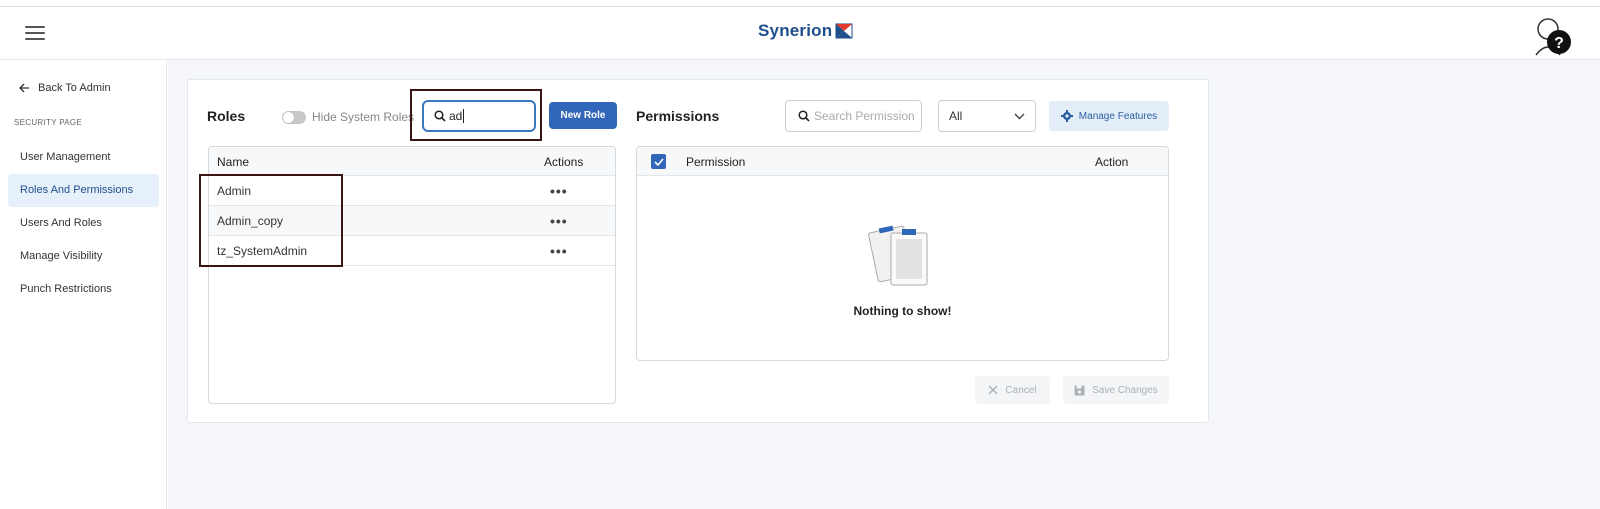 Image resolution: width=1600 pixels, height=509 pixels. What do you see at coordinates (476, 115) in the screenshot?
I see `annotation-highlight-search` at bounding box center [476, 115].